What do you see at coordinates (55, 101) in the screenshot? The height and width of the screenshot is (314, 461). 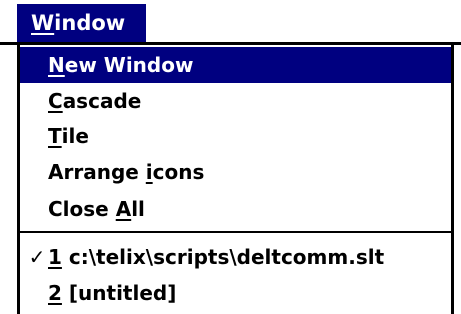 I see `menu-item-mnemonic: C` at bounding box center [55, 101].